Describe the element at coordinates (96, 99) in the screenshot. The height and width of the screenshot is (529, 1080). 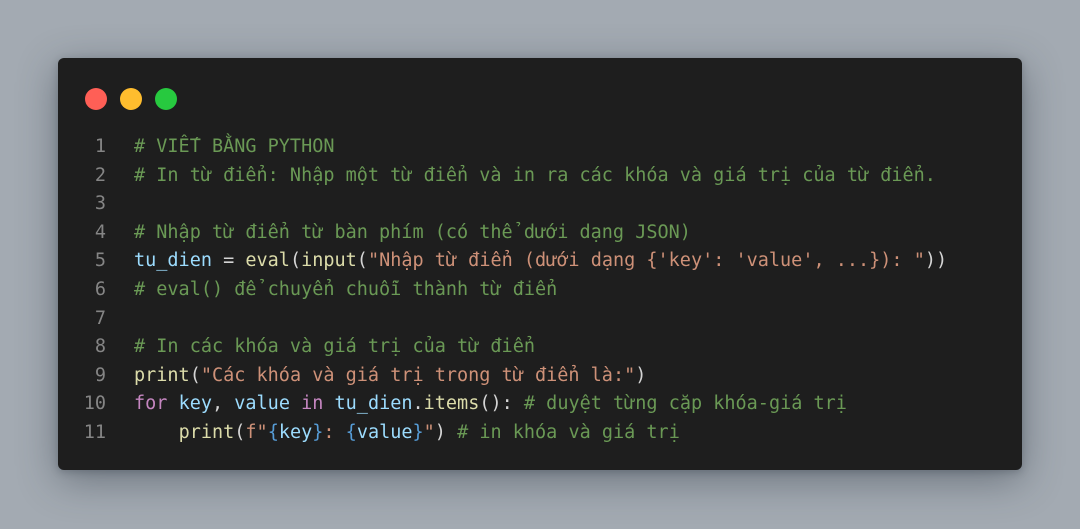
I see `close-dot-icon` at that location.